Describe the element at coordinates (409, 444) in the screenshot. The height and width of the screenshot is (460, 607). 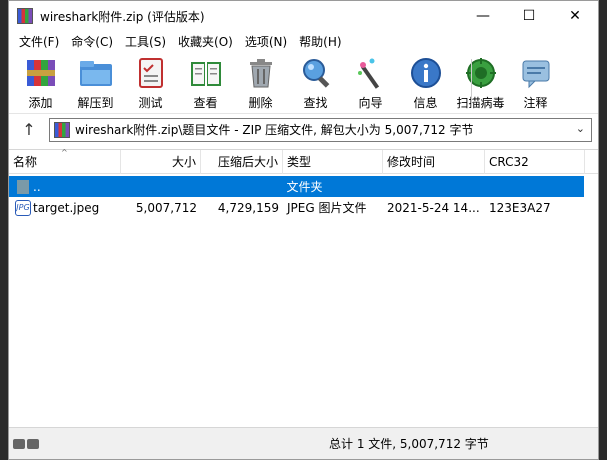
I see `status-summary: 总计 1 文件, 5,007,712 字节` at that location.